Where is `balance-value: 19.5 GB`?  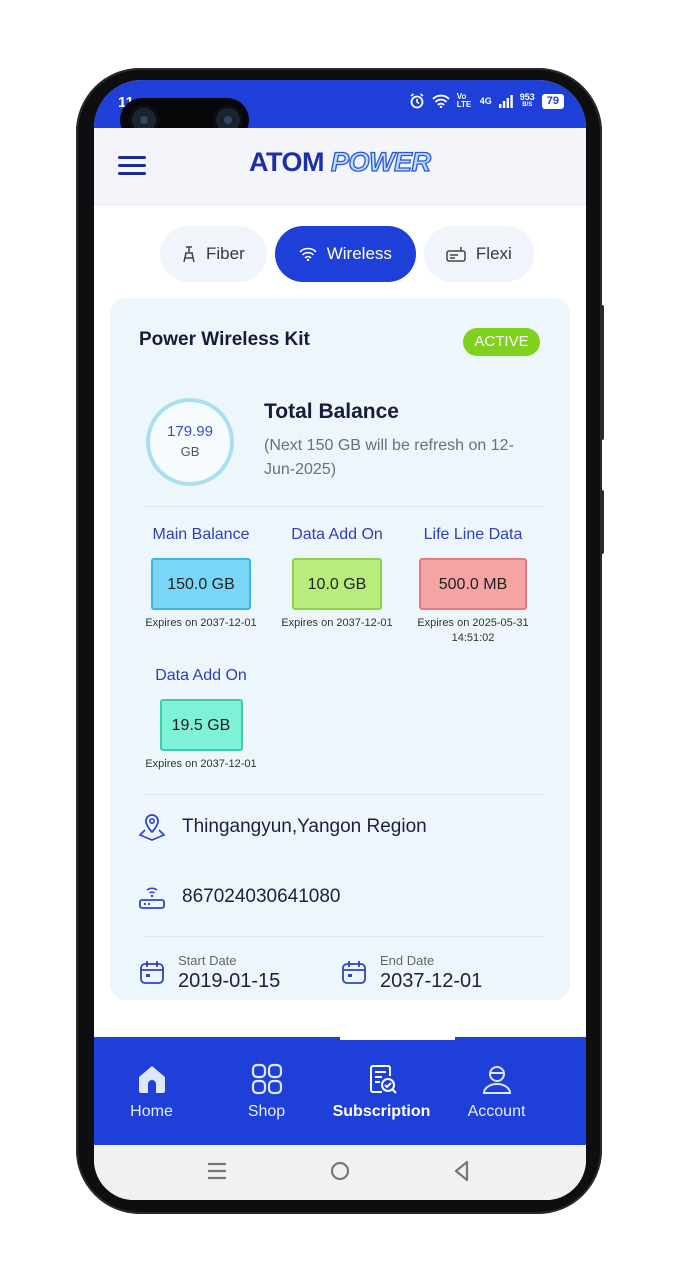 balance-value: 19.5 GB is located at coordinates (201, 725).